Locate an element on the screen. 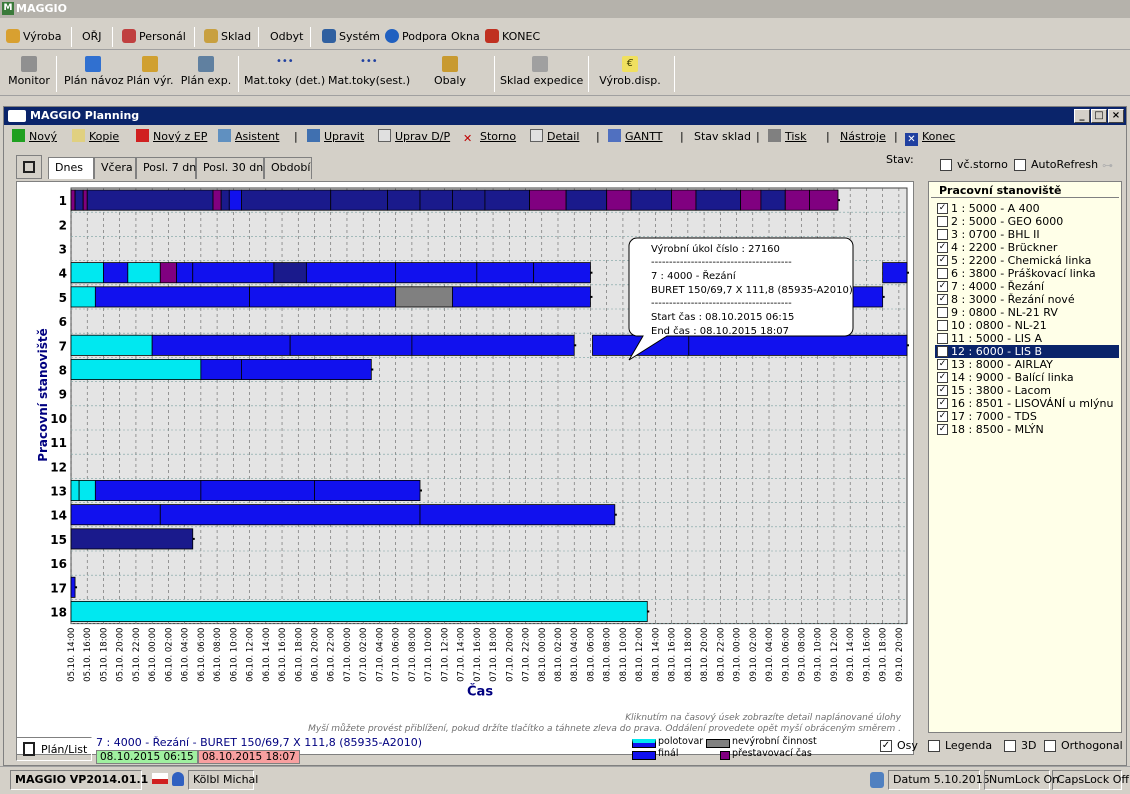 Image resolution: width=1130 pixels, height=794 pixels. workstation-item: ✓ 16 : 8501 - LISOVÁNÍ u mlýnu is located at coordinates (1027, 403).